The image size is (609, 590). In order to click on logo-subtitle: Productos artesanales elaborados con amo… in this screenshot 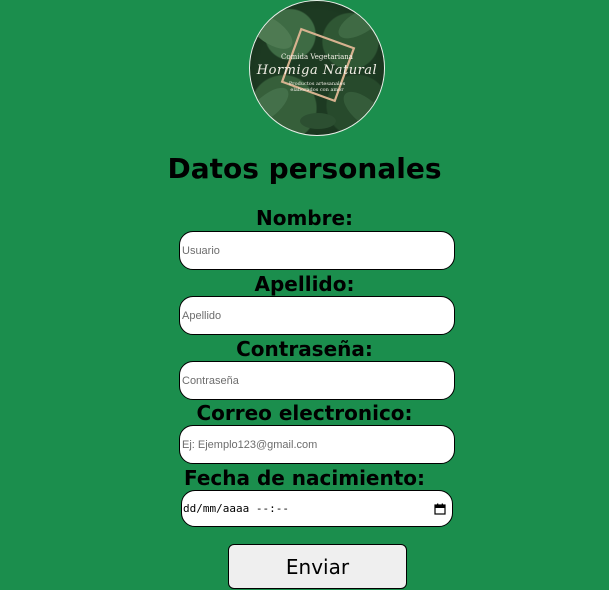, I will do `click(317, 87)`.